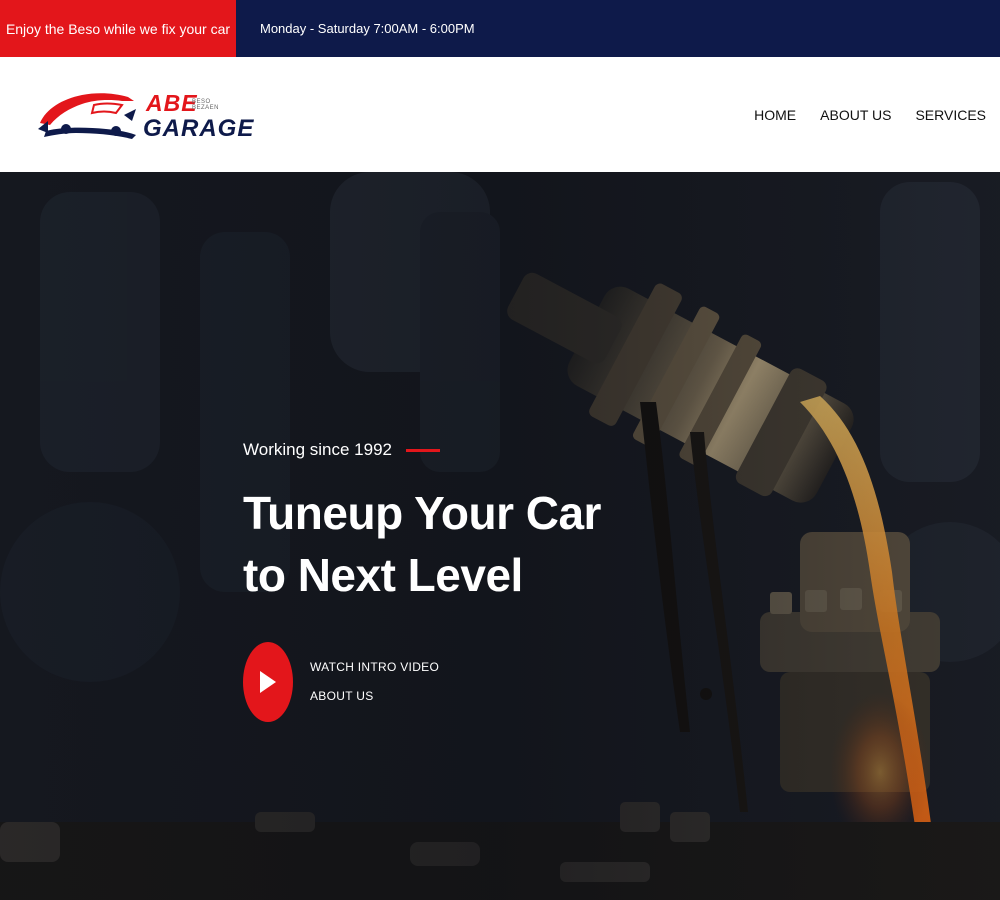  I want to click on nav-about-us: ABOUT US, so click(855, 115).